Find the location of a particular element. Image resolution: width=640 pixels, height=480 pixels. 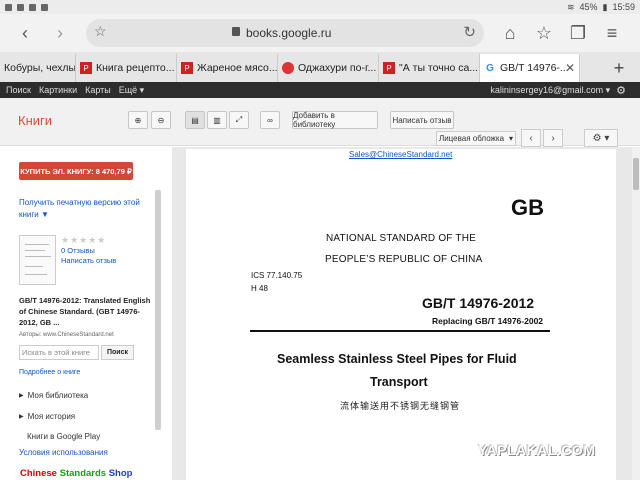

browser-tab-active: G GB/T 14976-... ✕ is located at coordinates (530, 68).